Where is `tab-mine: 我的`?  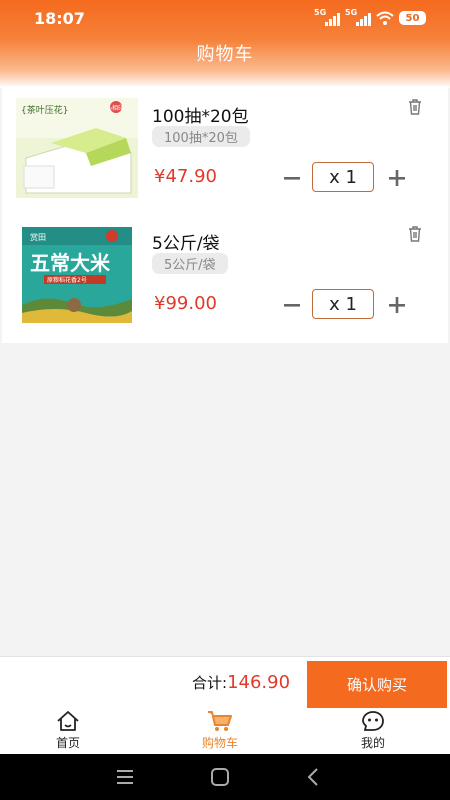
tab-mine: 我的 is located at coordinates (373, 730).